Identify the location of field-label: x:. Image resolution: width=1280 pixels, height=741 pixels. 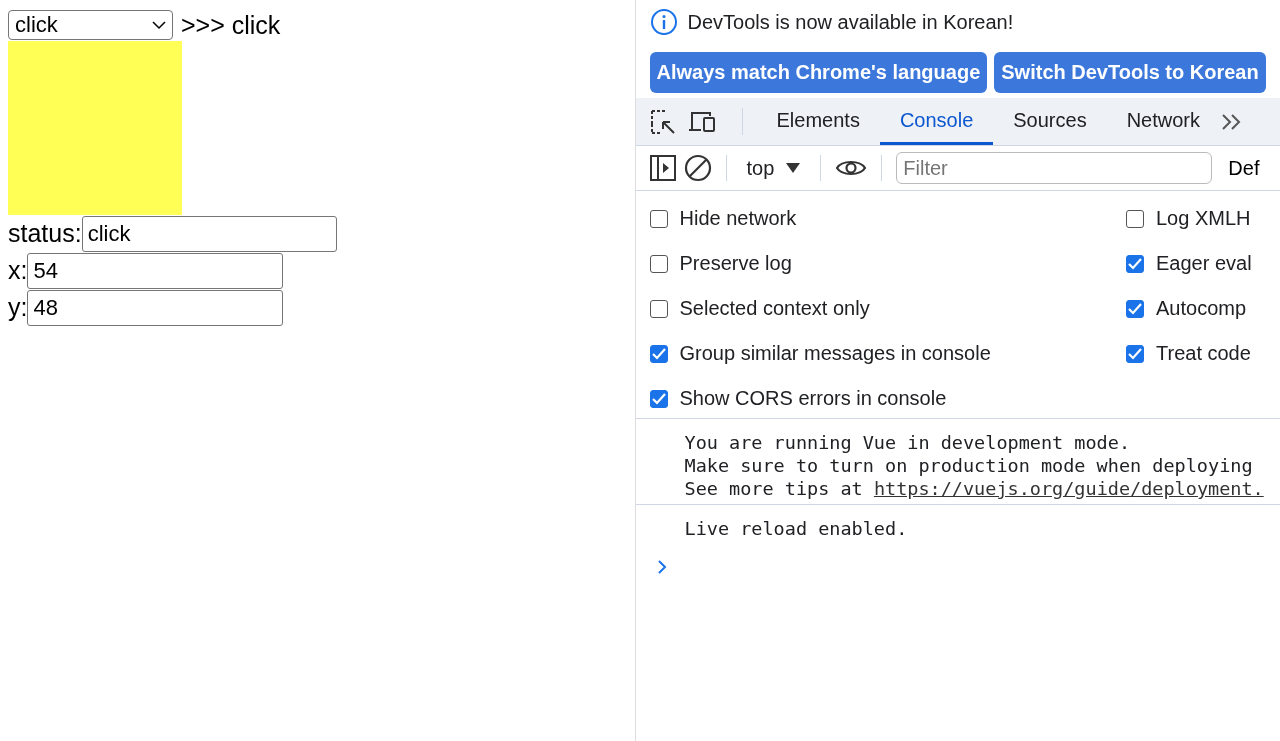
(18, 270).